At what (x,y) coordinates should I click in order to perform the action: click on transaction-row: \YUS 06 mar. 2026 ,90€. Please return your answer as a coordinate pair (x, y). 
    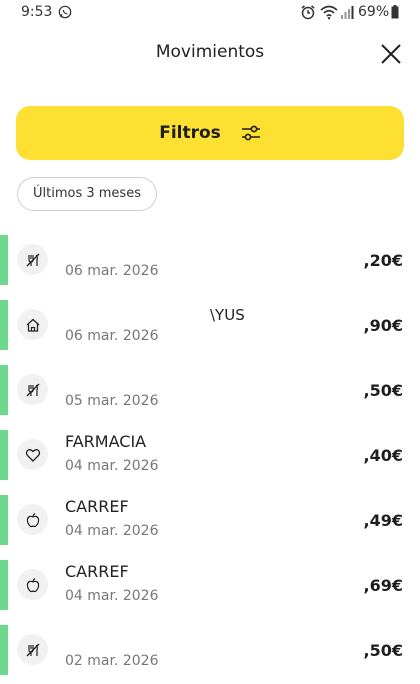
    Looking at the image, I should click on (210, 325).